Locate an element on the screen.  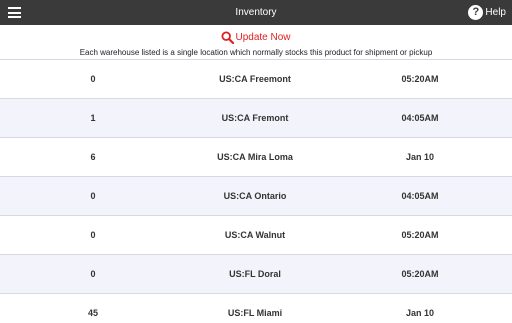
table-row: 45 US:FL Miami Jan 10 is located at coordinates (256, 308).